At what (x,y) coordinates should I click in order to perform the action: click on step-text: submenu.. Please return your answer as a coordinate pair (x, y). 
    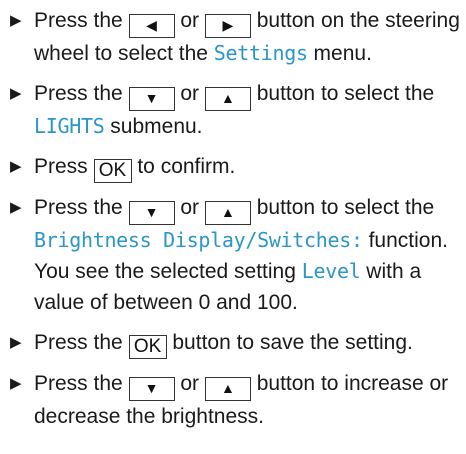
    Looking at the image, I should click on (153, 126).